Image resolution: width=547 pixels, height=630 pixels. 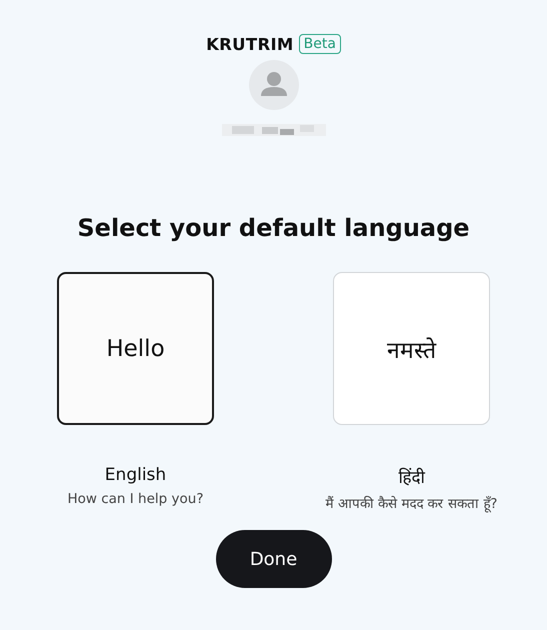 I want to click on logo-text: KRUTRIM, so click(x=250, y=44).